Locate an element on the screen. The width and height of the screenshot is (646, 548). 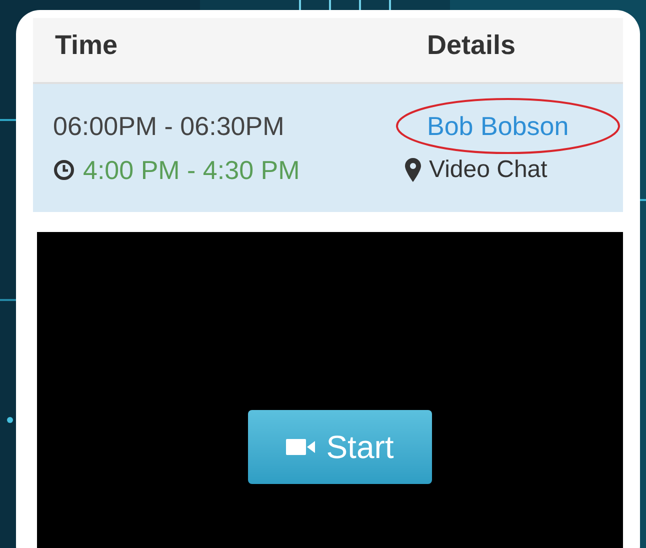
start-button: Start is located at coordinates (340, 447).